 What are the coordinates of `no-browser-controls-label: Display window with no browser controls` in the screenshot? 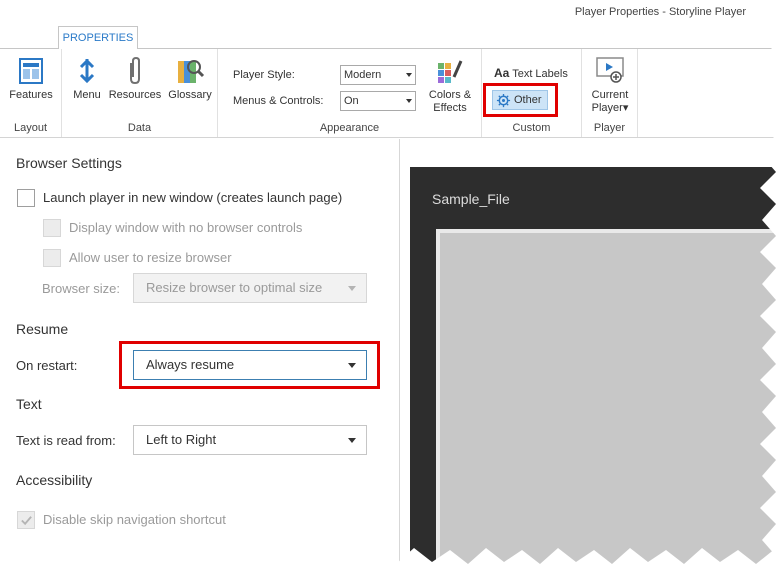 It's located at (186, 227).